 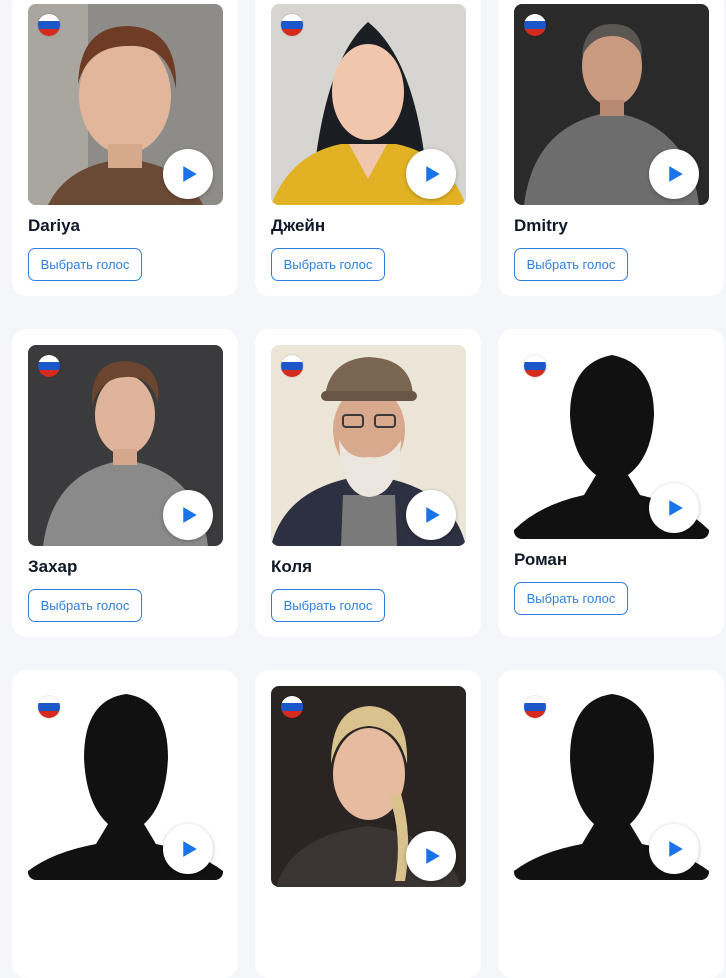 I want to click on voice-name: Роман, so click(x=541, y=559).